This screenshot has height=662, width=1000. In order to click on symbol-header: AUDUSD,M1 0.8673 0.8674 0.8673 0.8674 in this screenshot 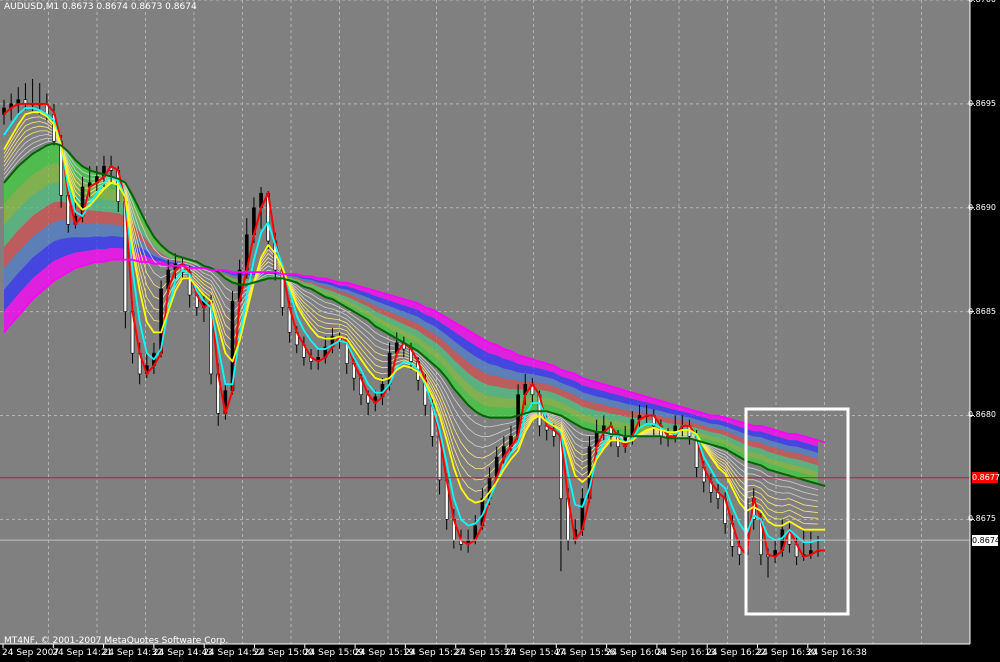, I will do `click(100, 7)`.